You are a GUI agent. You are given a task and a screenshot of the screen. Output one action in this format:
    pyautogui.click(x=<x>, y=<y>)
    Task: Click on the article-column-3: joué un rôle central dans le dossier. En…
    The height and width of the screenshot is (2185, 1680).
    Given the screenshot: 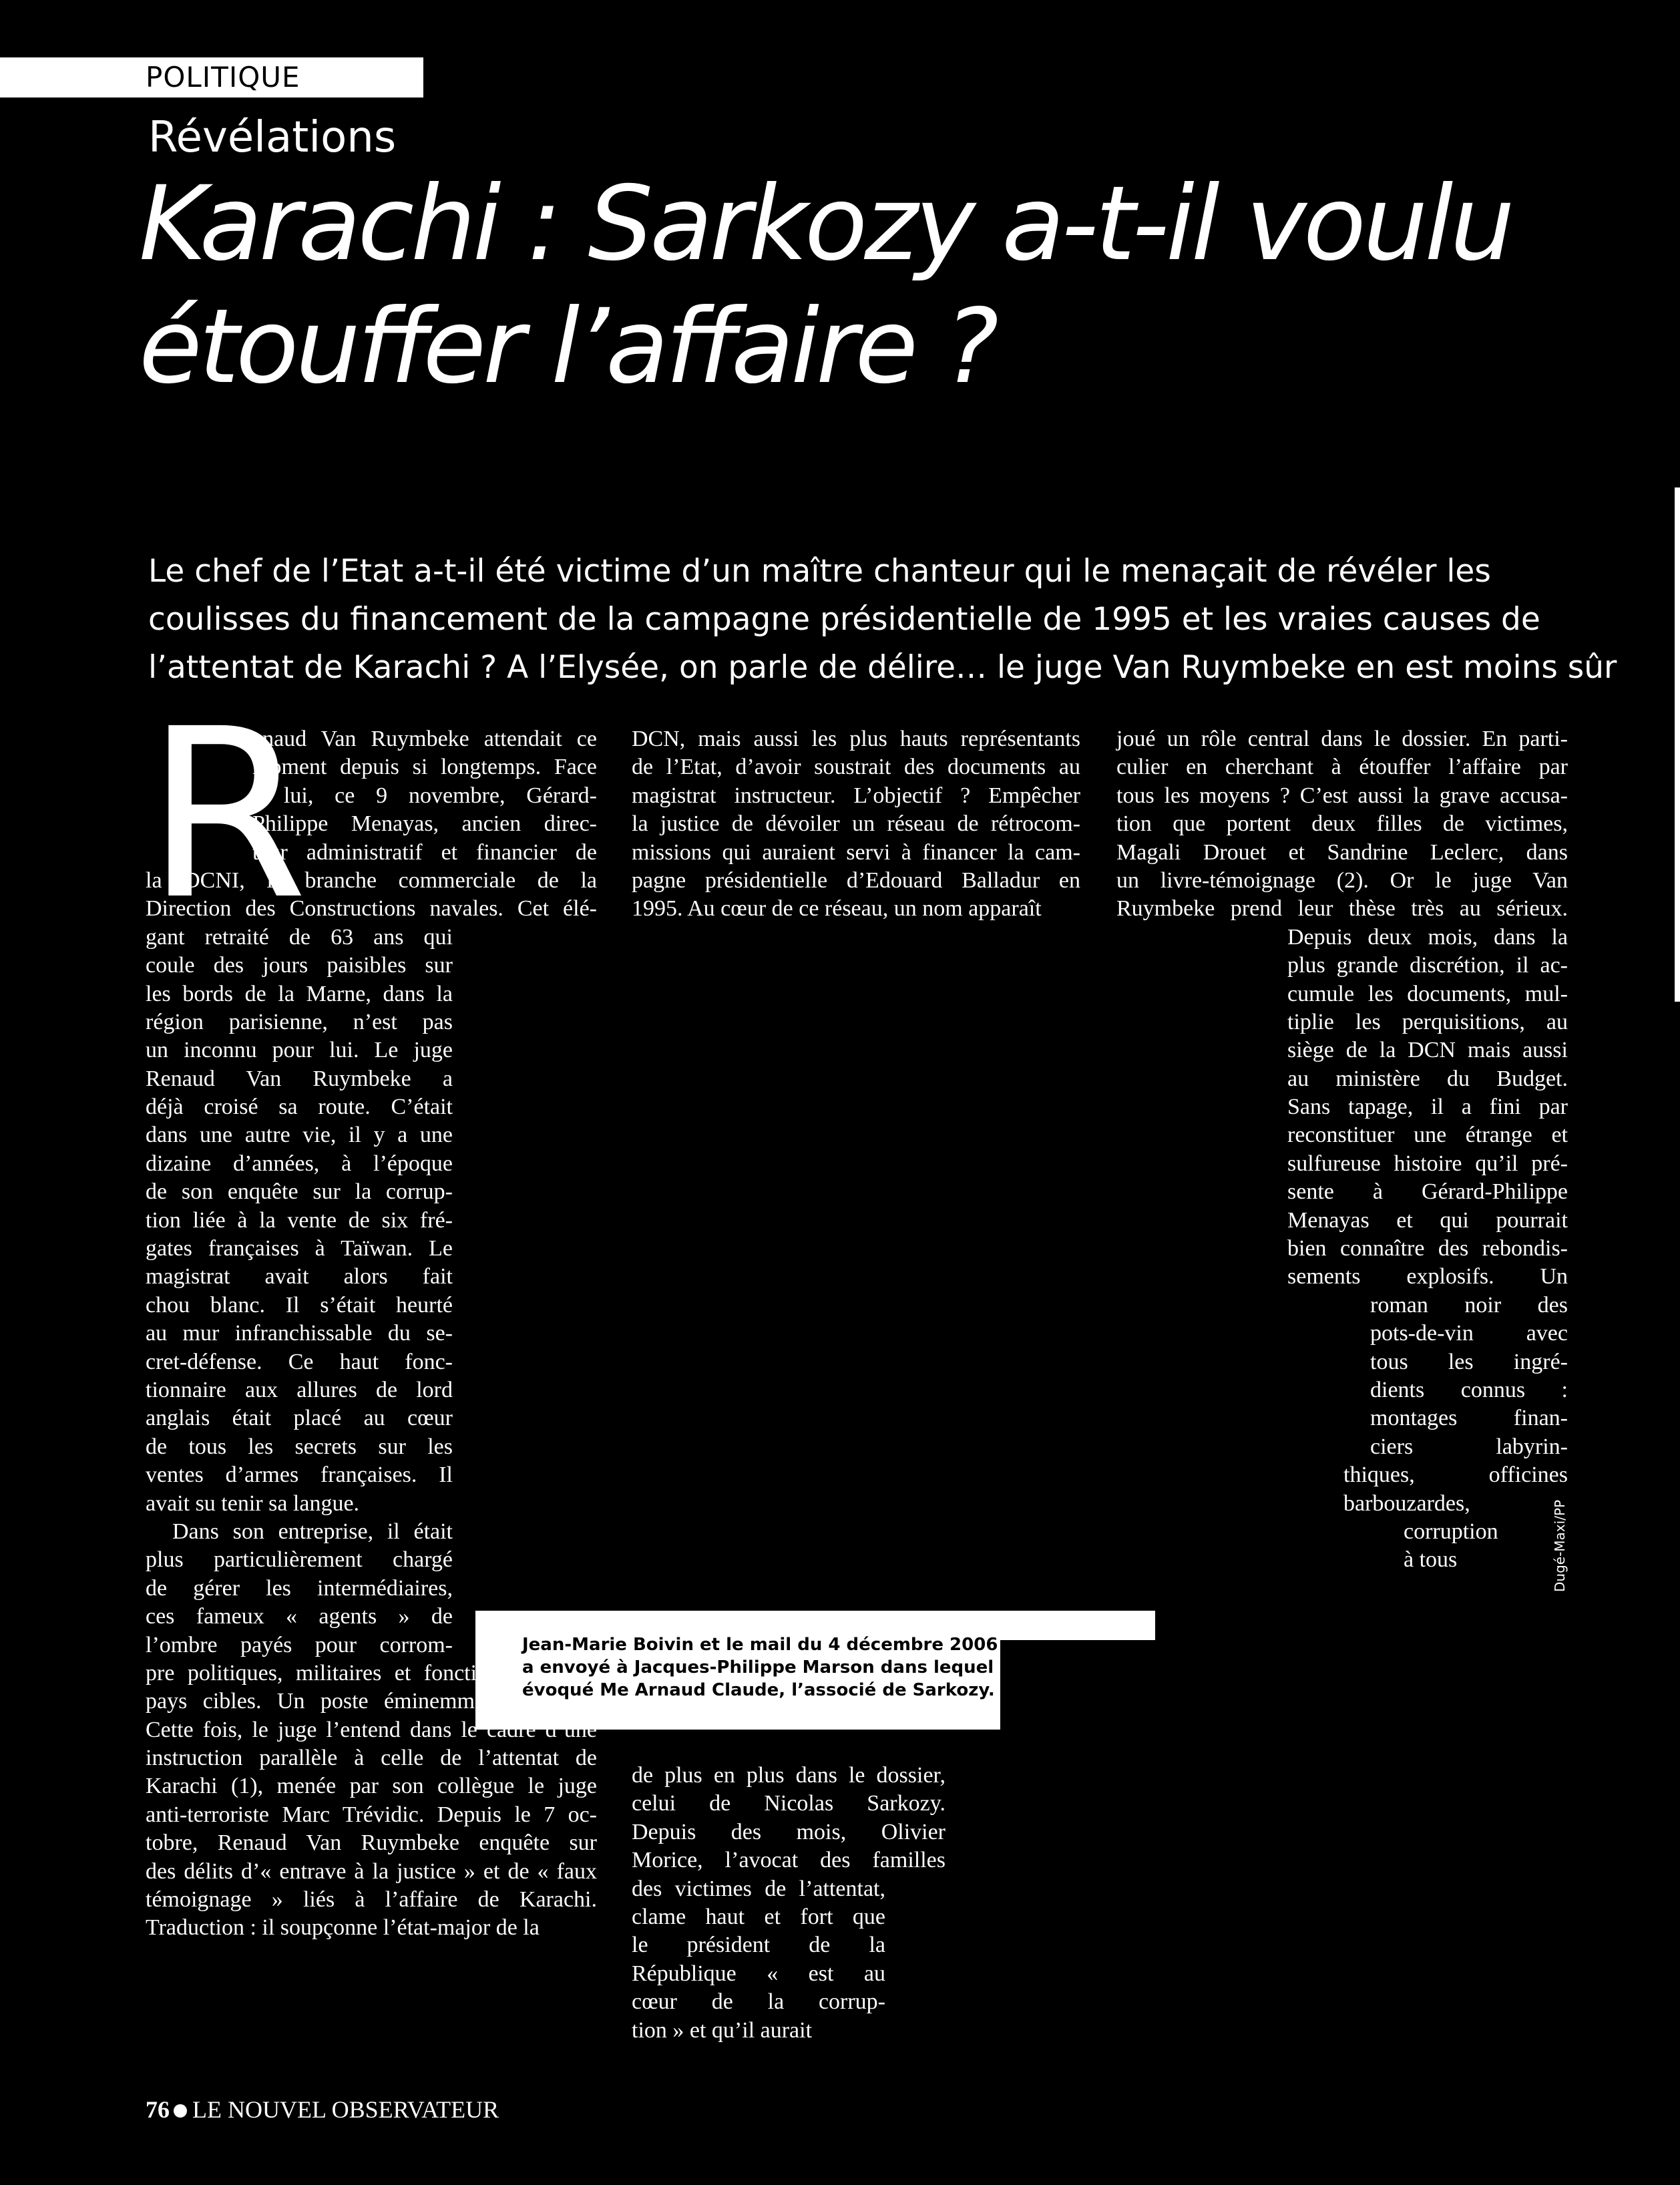 What is the action you would take?
    pyautogui.click(x=1342, y=1150)
    